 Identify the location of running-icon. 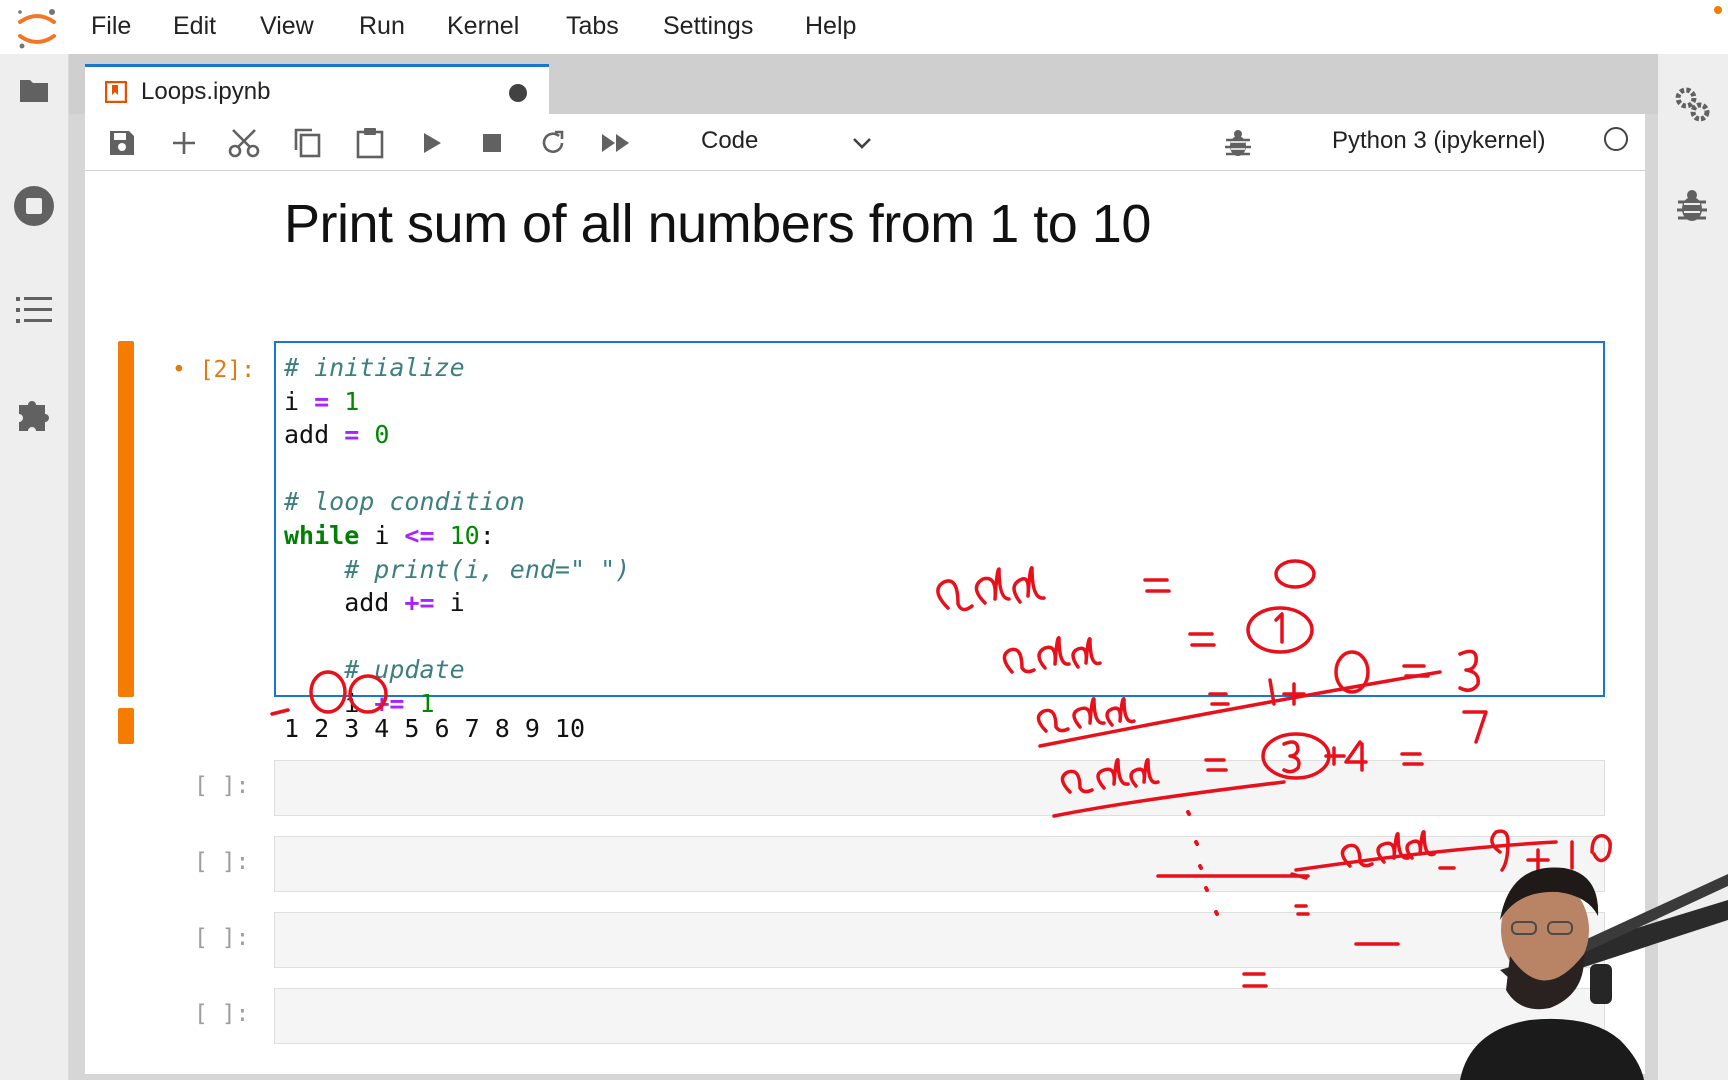
(34, 206).